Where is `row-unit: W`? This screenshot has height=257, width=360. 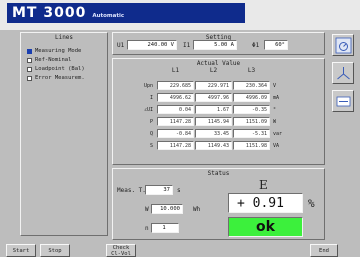
row-unit: W is located at coordinates (275, 122).